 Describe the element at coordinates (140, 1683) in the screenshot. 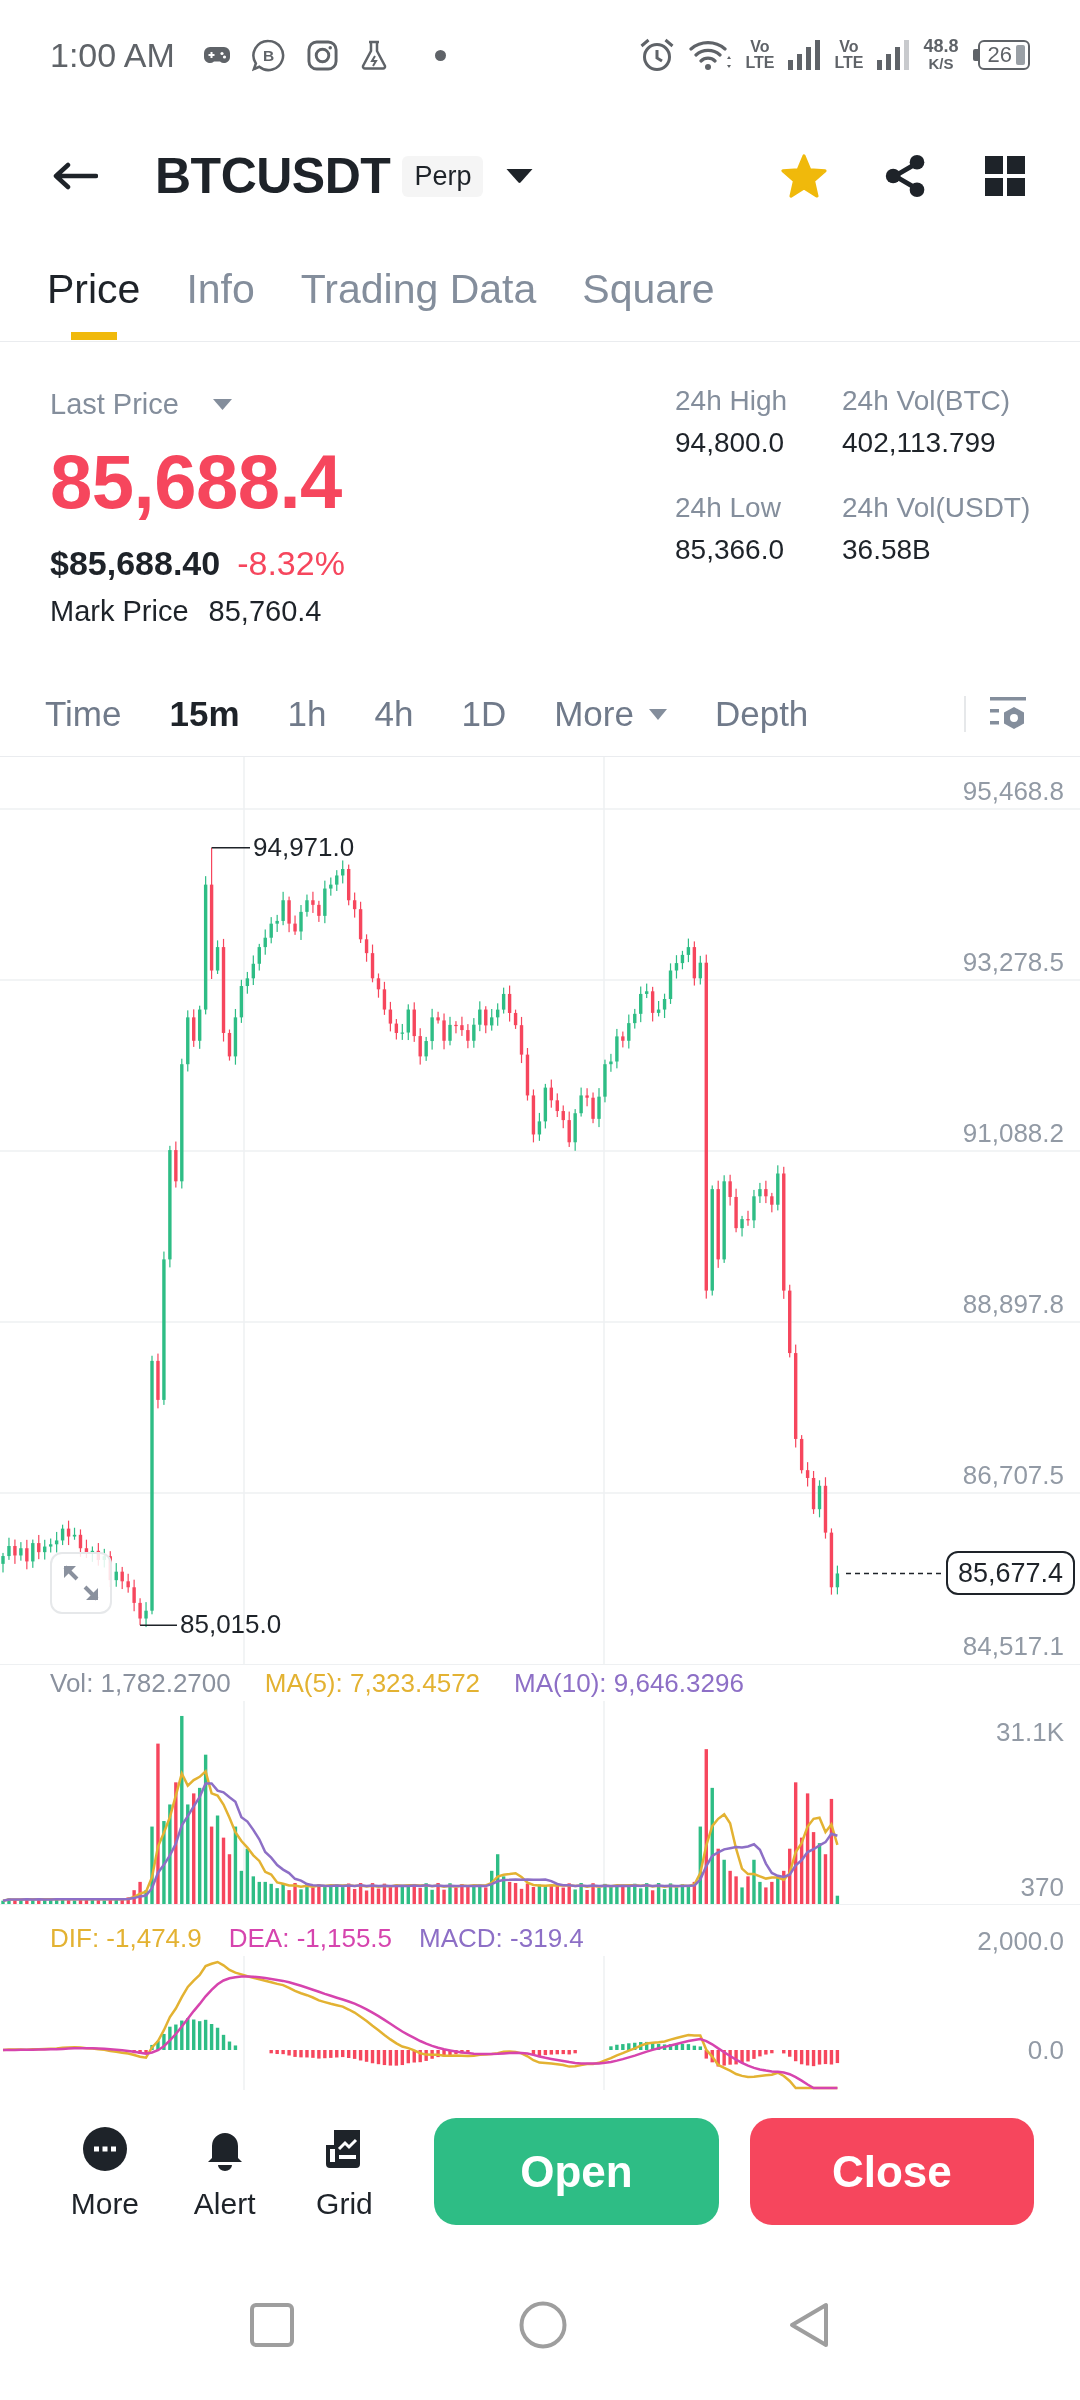

I see `volume-legend-text: Vol: 1,782.2700` at that location.